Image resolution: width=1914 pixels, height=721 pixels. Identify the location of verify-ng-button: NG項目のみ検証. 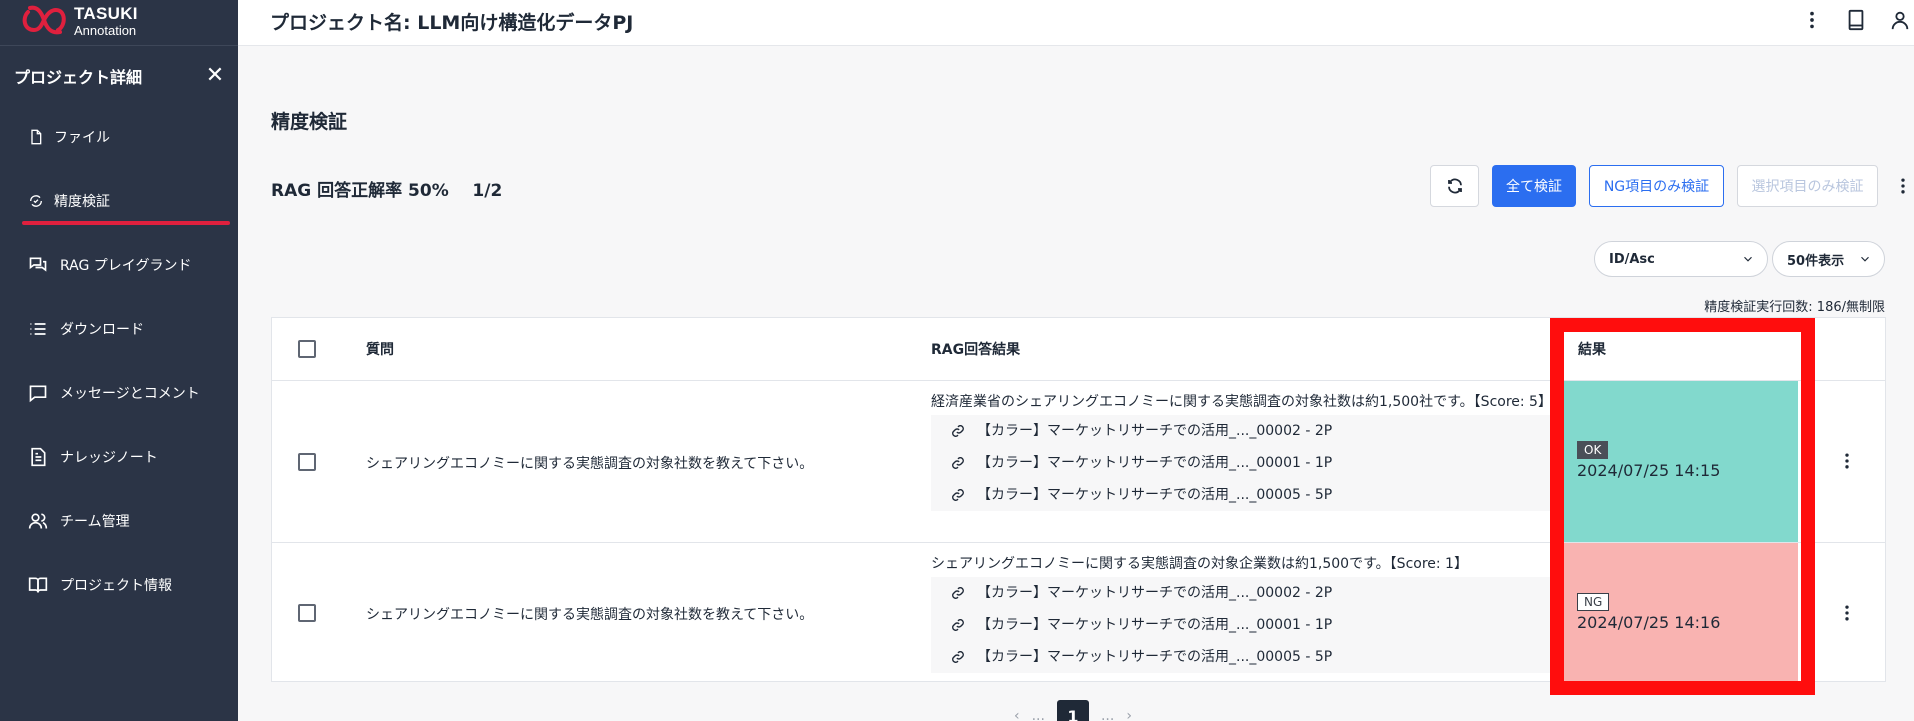
(1656, 186).